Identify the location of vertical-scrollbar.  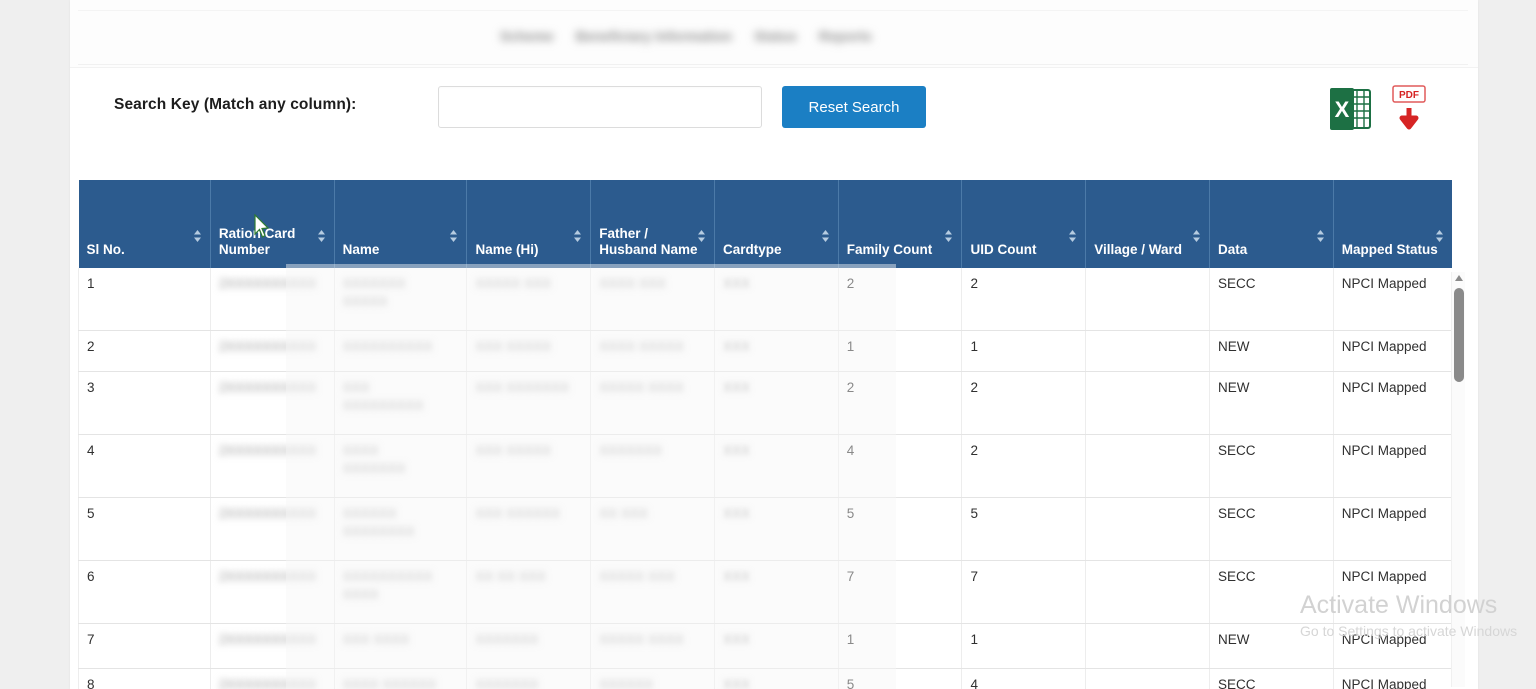
(1458, 479).